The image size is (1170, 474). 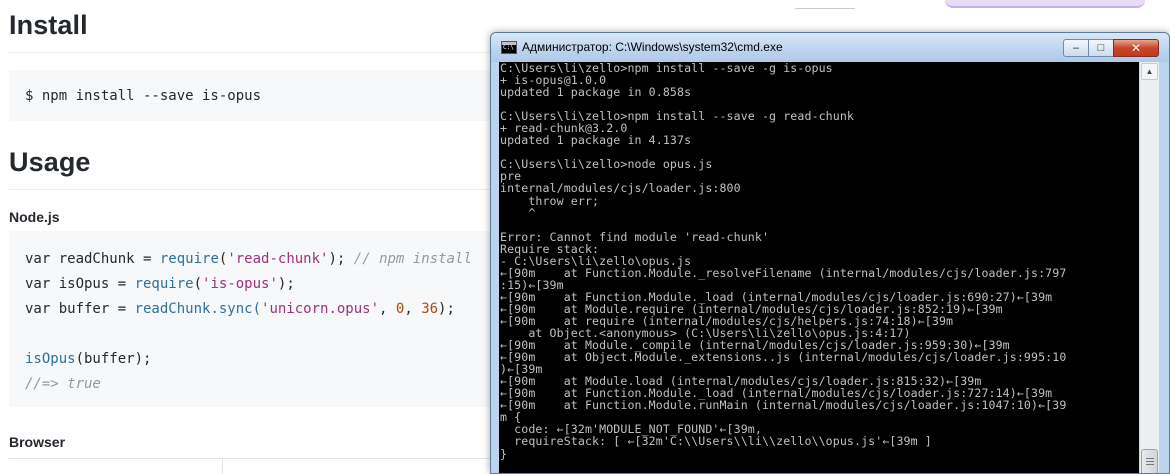 I want to click on maximize-button: □, so click(x=1101, y=48).